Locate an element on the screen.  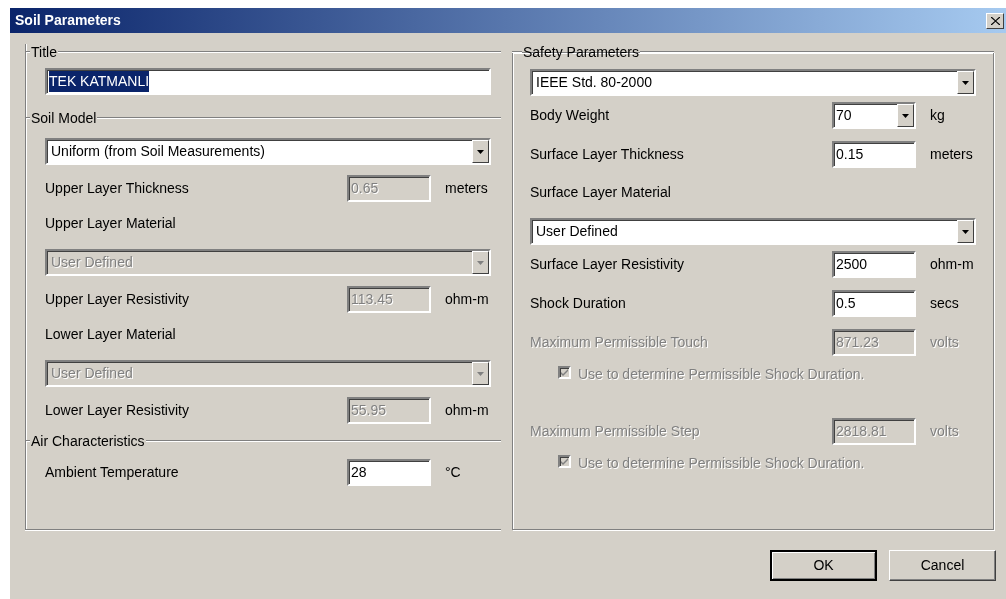
unit-label: secs is located at coordinates (944, 303).